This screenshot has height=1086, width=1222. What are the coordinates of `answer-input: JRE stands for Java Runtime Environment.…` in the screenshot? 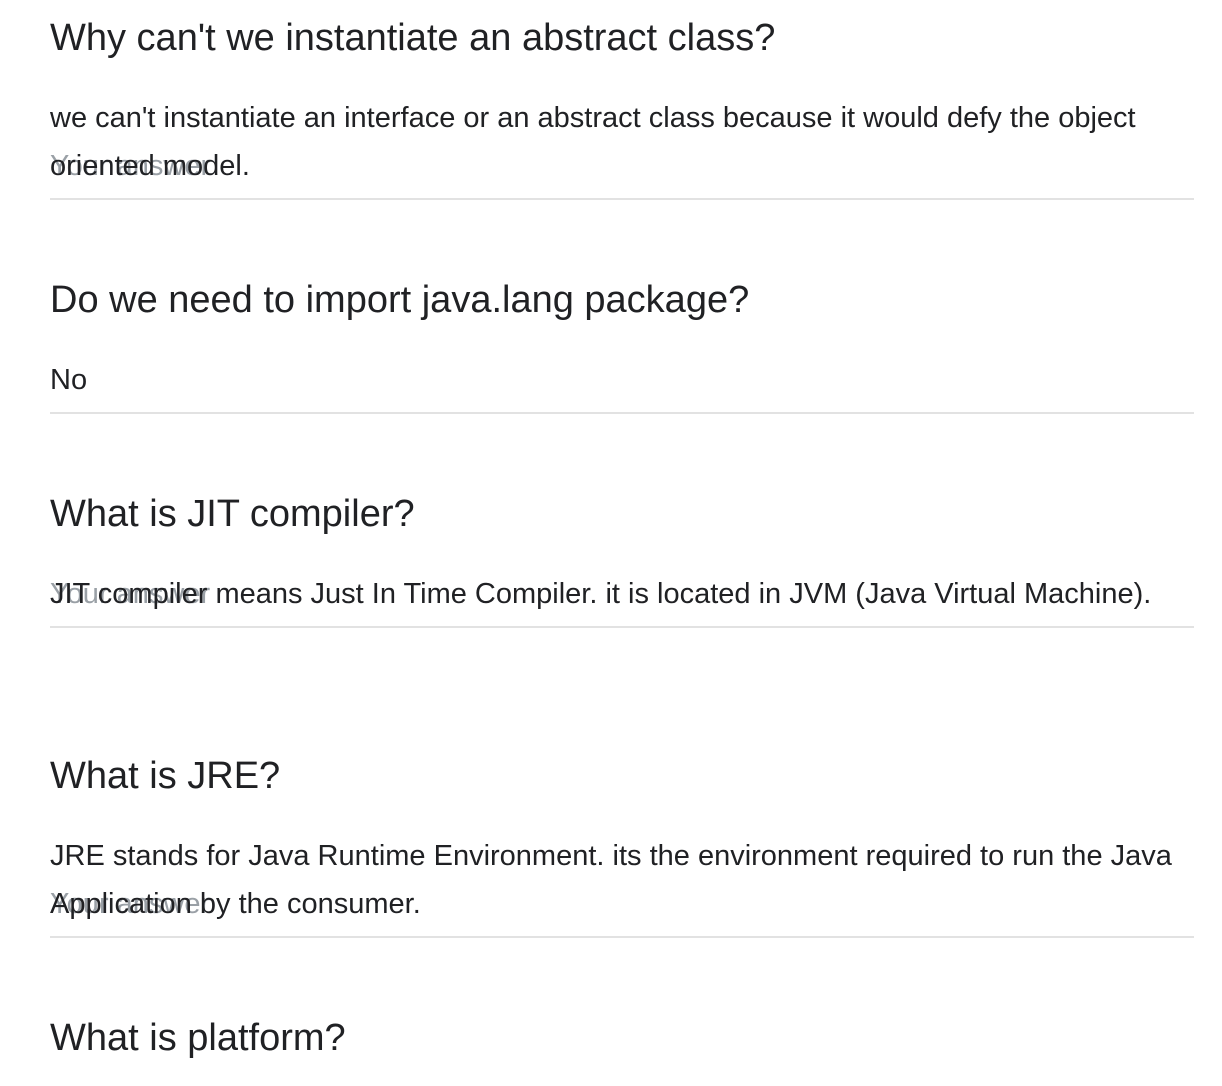 It's located at (622, 884).